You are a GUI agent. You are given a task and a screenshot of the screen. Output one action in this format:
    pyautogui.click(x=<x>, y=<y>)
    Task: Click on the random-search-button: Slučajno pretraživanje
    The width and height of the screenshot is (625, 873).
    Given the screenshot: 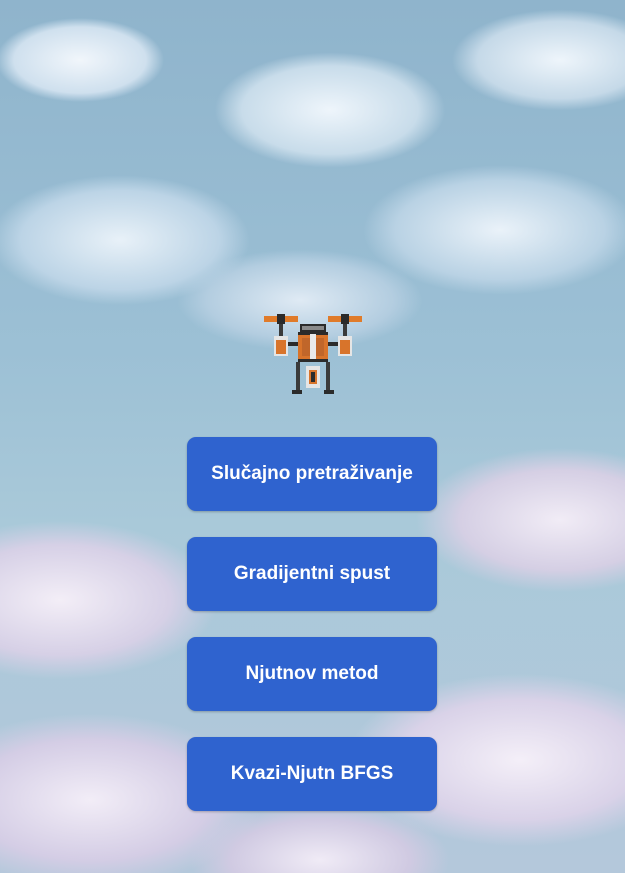 What is the action you would take?
    pyautogui.click(x=312, y=474)
    